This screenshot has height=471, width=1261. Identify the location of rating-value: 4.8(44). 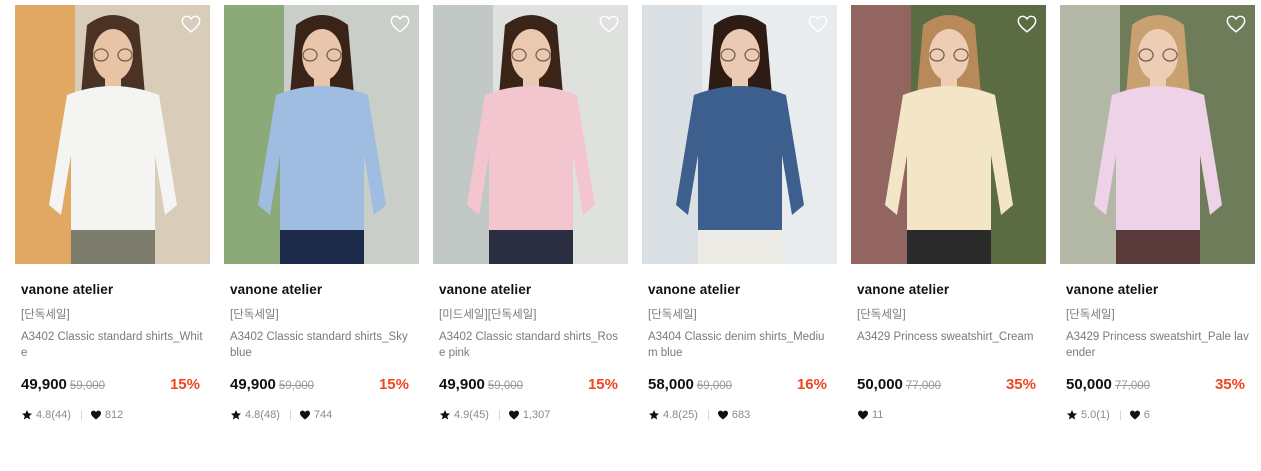
(53, 415).